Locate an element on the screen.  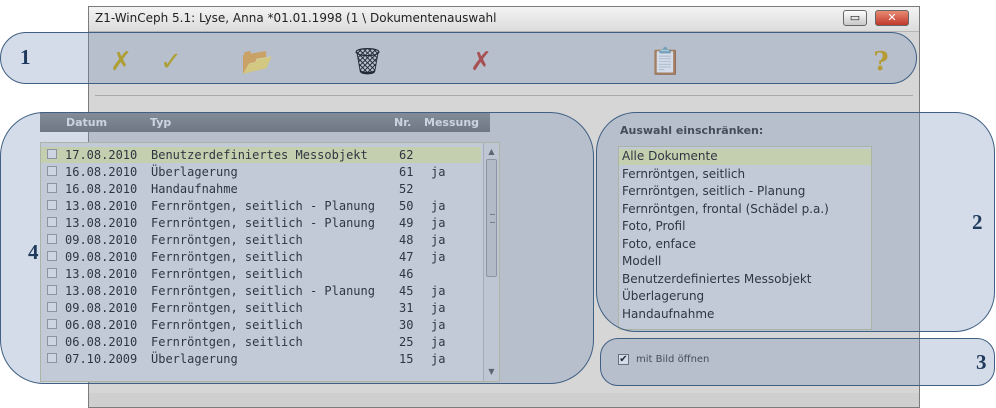
callout-1-number: 1 is located at coordinates (25, 57).